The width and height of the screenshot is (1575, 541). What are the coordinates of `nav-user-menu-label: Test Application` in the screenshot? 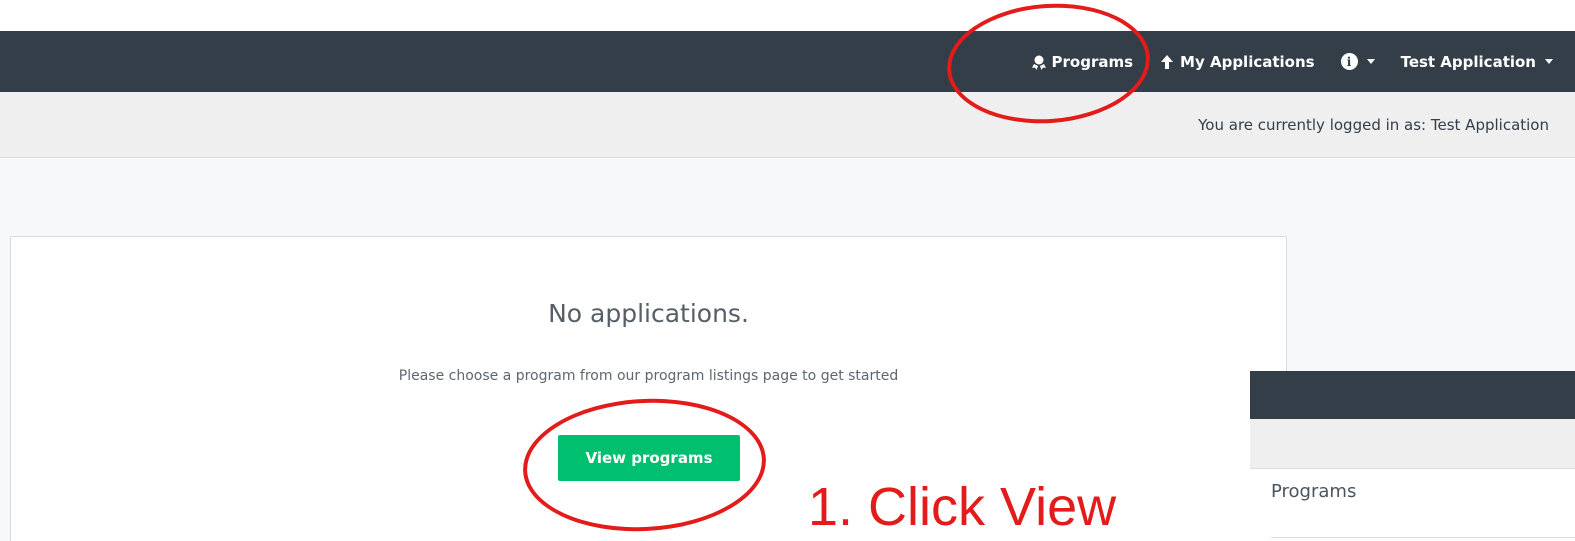 It's located at (1468, 61).